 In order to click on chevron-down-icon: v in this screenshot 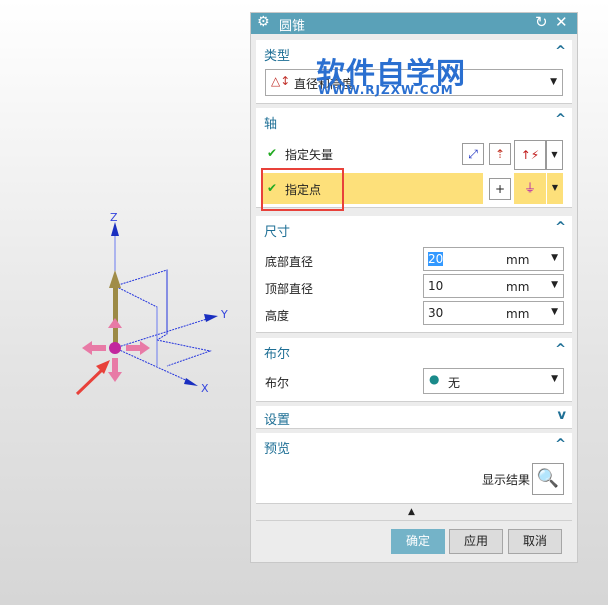, I will do `click(562, 415)`.